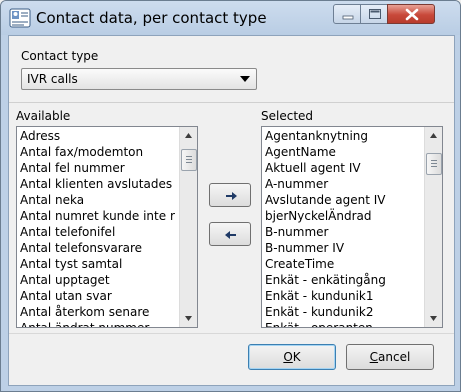  What do you see at coordinates (245, 79) in the screenshot?
I see `chevron-down-icon` at bounding box center [245, 79].